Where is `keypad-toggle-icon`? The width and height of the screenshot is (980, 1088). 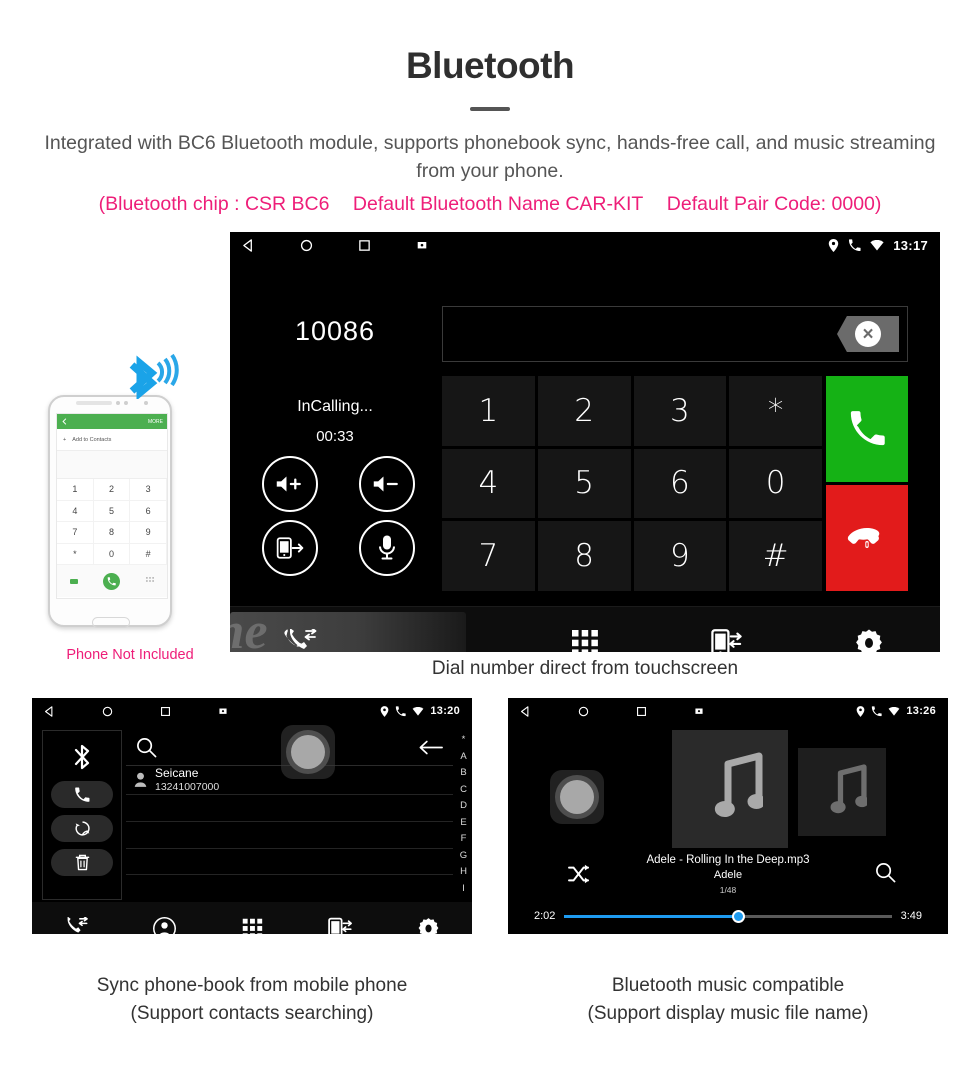 keypad-toggle-icon is located at coordinates (150, 581).